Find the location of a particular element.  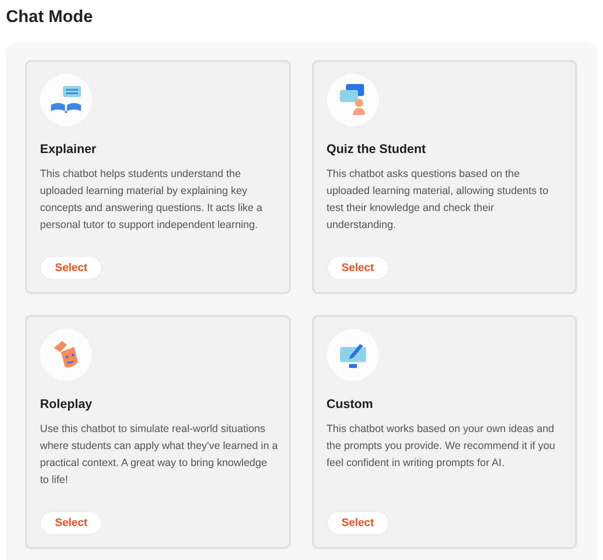

card-title: Explainer is located at coordinates (69, 149).